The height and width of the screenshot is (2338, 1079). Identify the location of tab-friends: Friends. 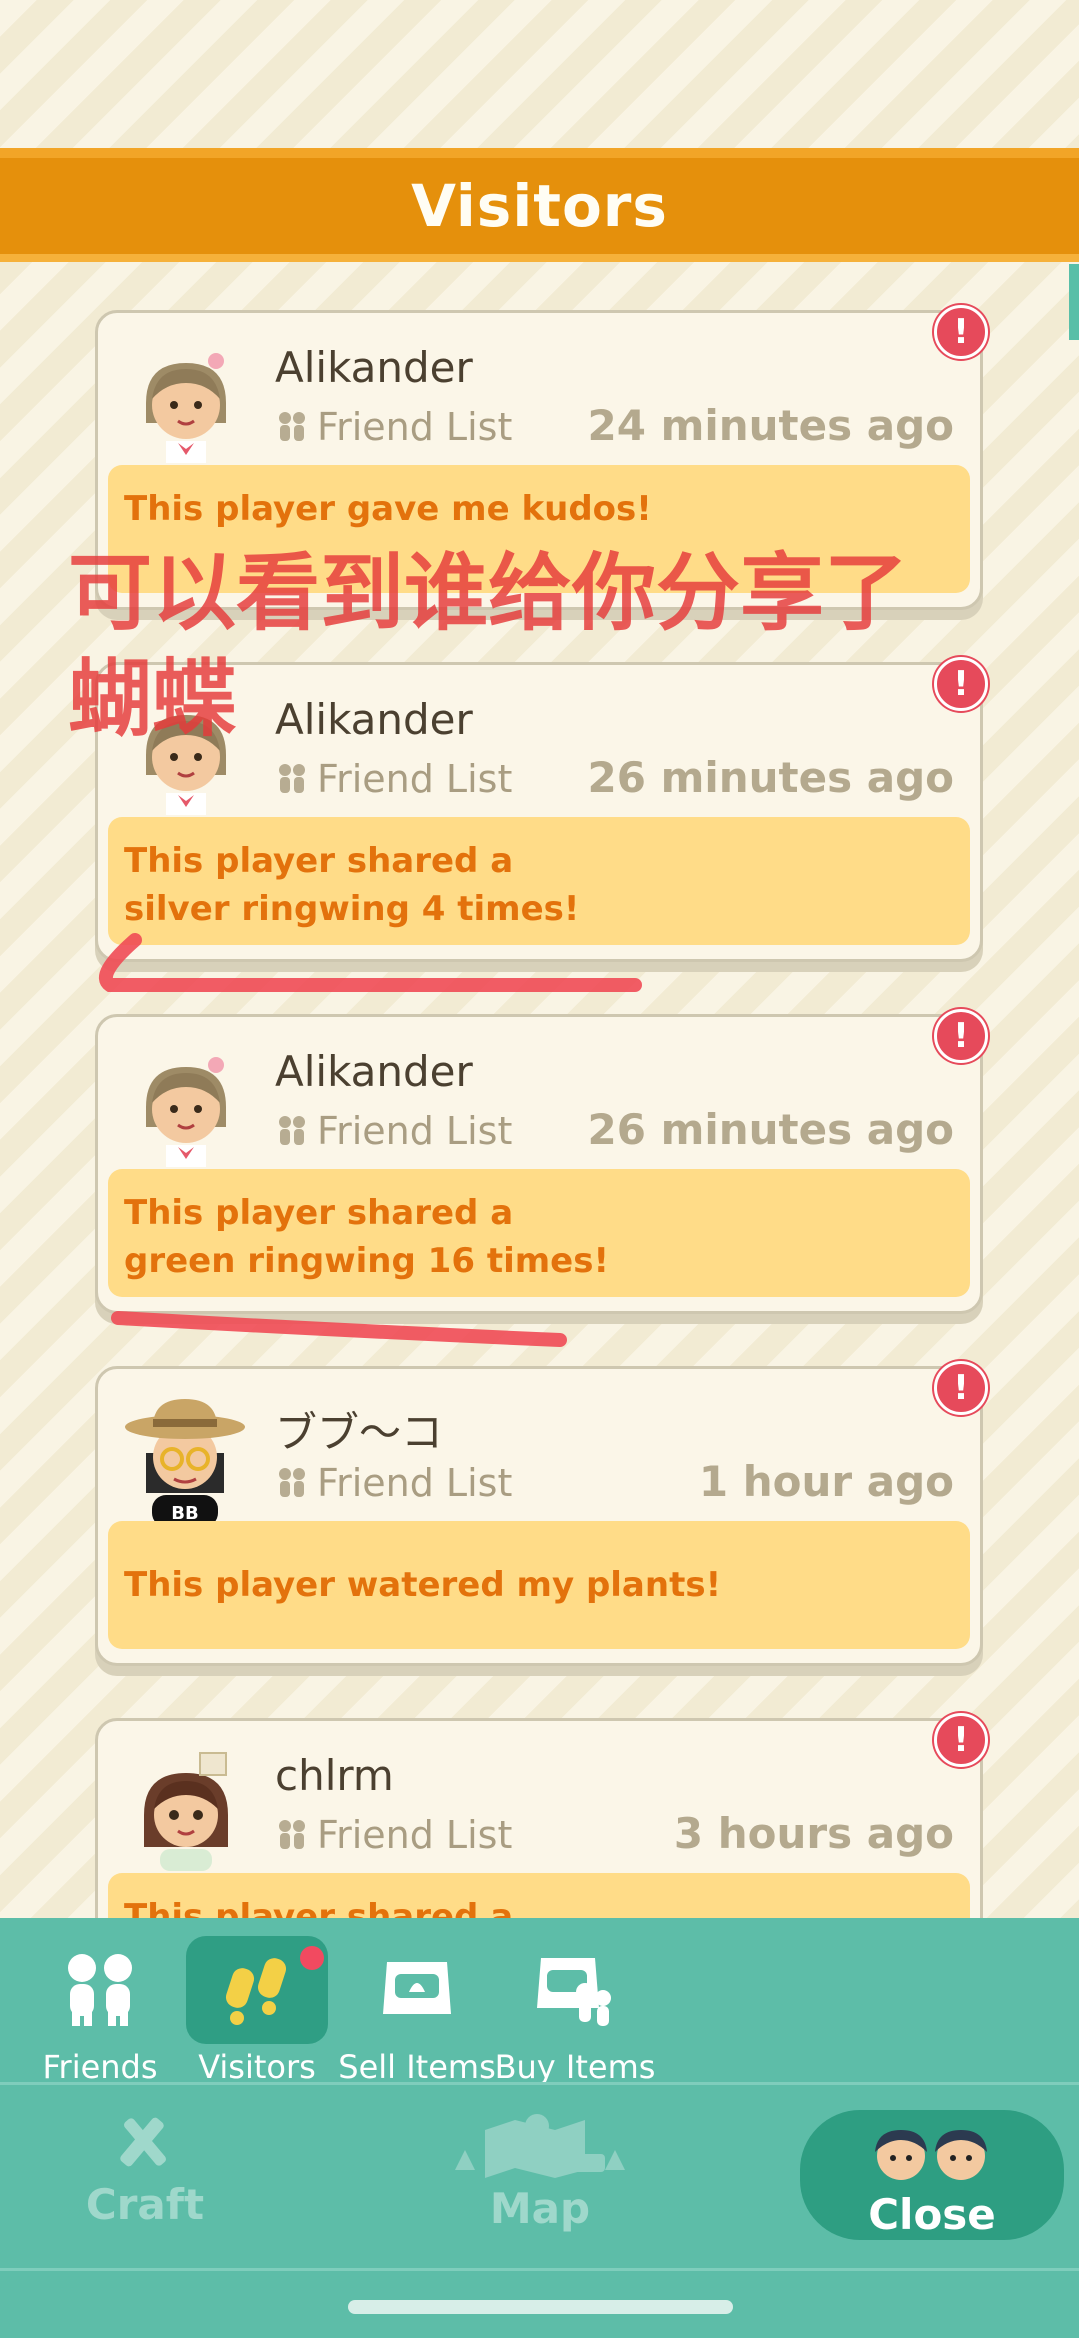
(100, 2011).